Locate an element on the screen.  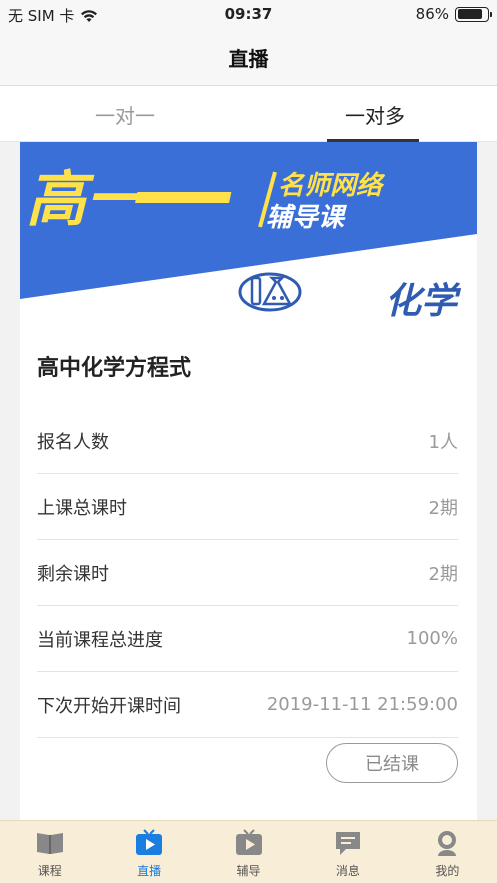
info-label: 报名人数 is located at coordinates (73, 442).